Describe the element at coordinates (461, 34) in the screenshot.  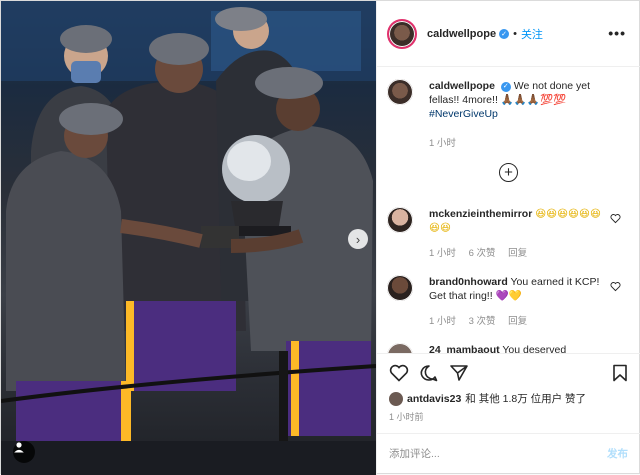
I see `author-username: caldwellpope` at that location.